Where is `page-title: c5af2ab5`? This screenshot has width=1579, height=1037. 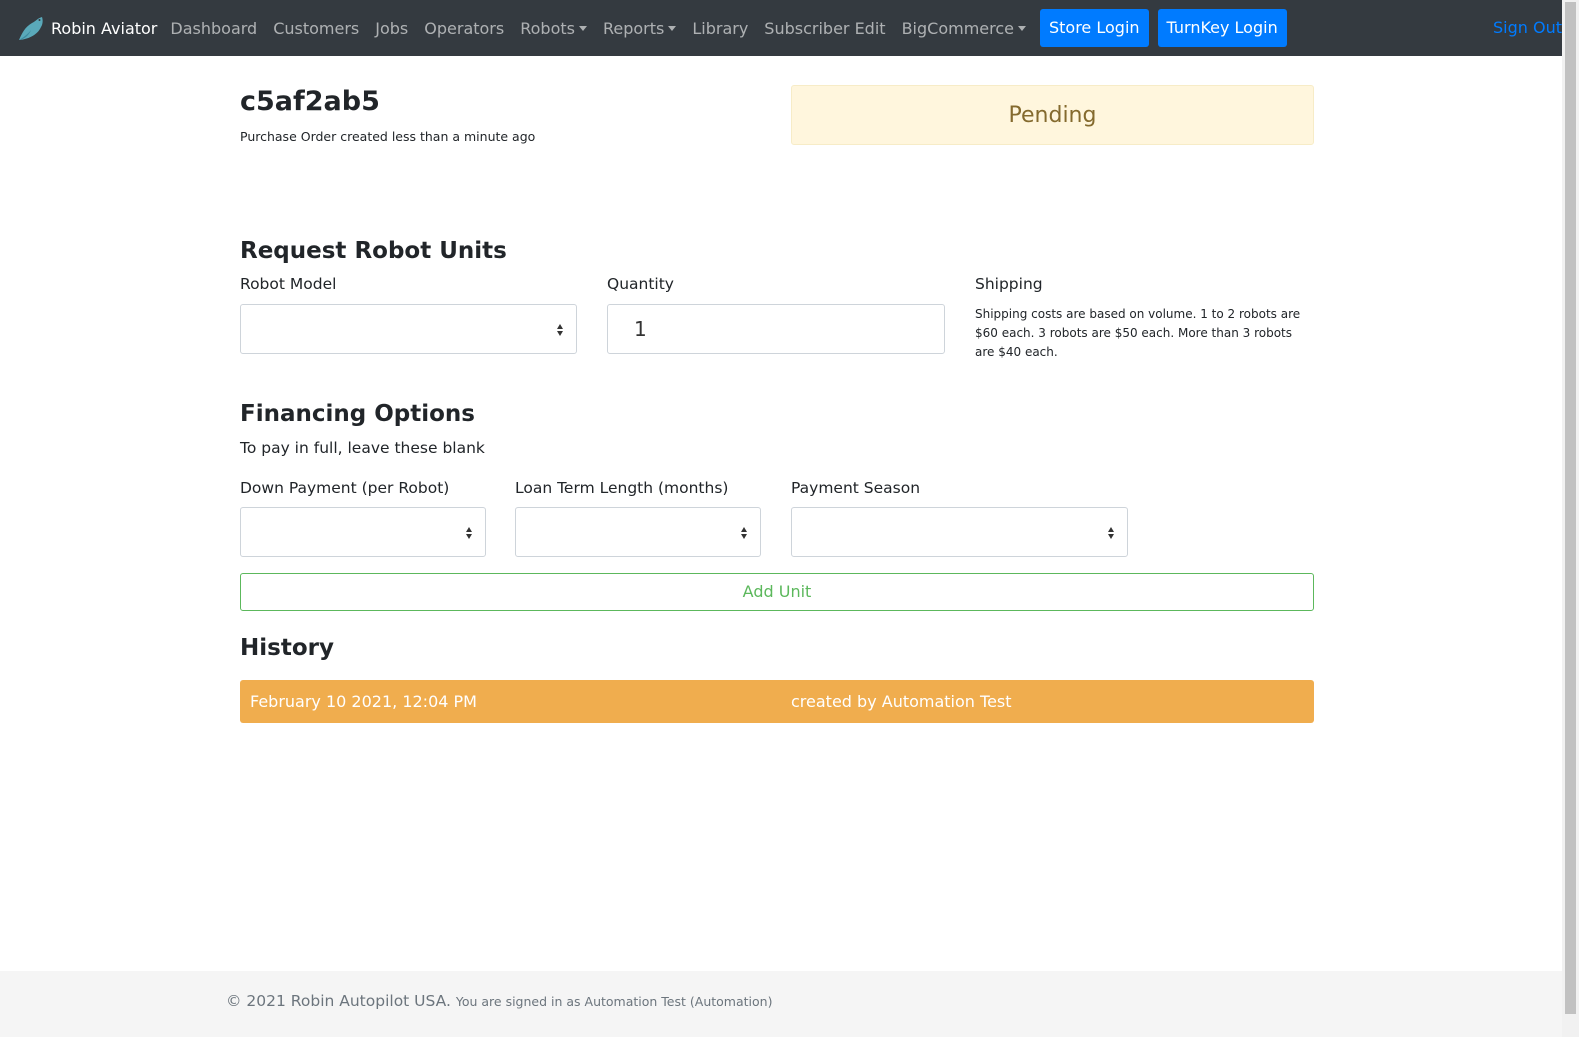 page-title: c5af2ab5 is located at coordinates (310, 101).